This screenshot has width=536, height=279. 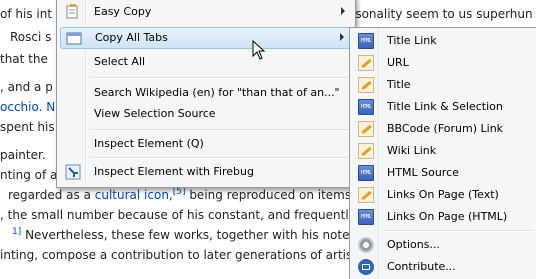 I want to click on citation-link: [5], so click(x=179, y=192).